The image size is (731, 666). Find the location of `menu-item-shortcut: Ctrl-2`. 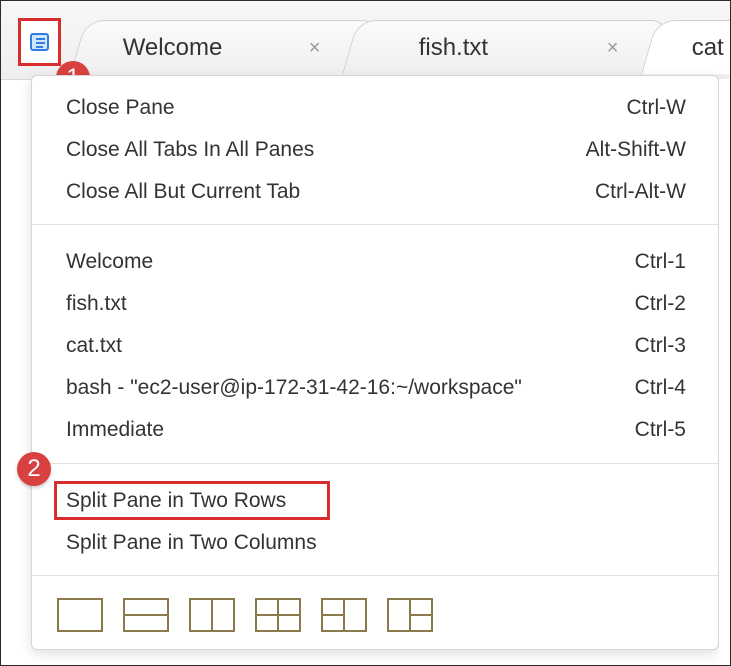

menu-item-shortcut: Ctrl-2 is located at coordinates (660, 303).